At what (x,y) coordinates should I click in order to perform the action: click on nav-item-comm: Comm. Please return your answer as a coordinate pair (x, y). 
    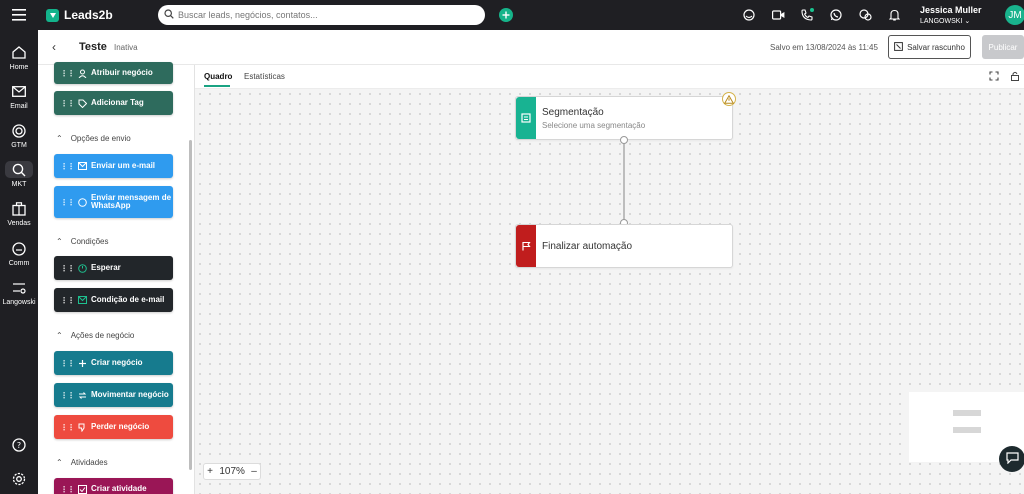
    Looking at the image, I should click on (19, 253).